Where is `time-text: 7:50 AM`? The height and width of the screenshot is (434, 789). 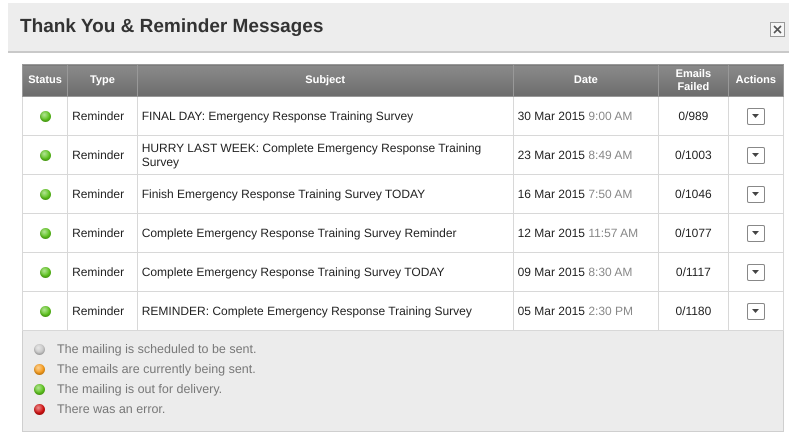 time-text: 7:50 AM is located at coordinates (610, 194).